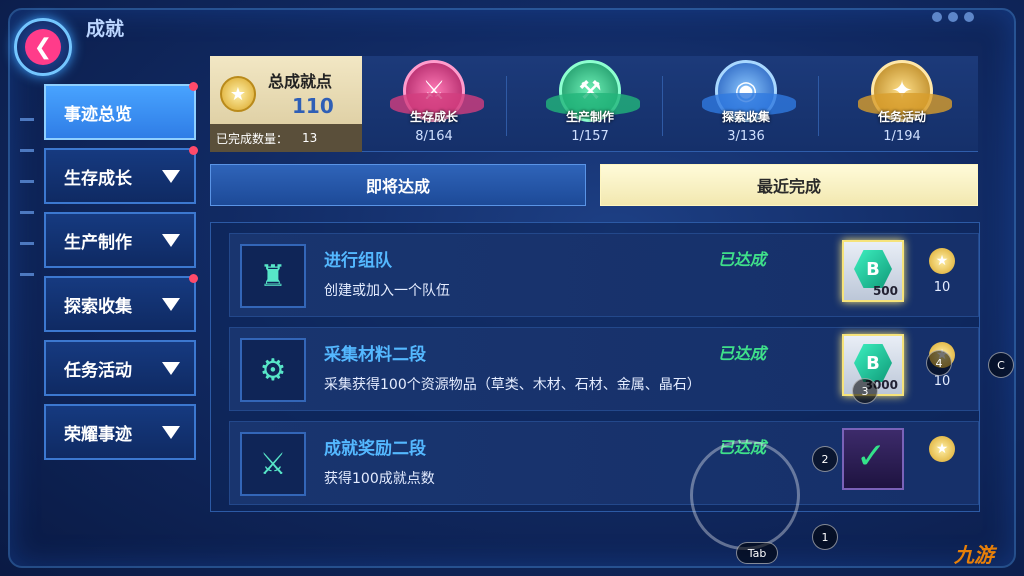 The height and width of the screenshot is (576, 1024). I want to click on sidebar-item-production: 生产制作, so click(120, 240).